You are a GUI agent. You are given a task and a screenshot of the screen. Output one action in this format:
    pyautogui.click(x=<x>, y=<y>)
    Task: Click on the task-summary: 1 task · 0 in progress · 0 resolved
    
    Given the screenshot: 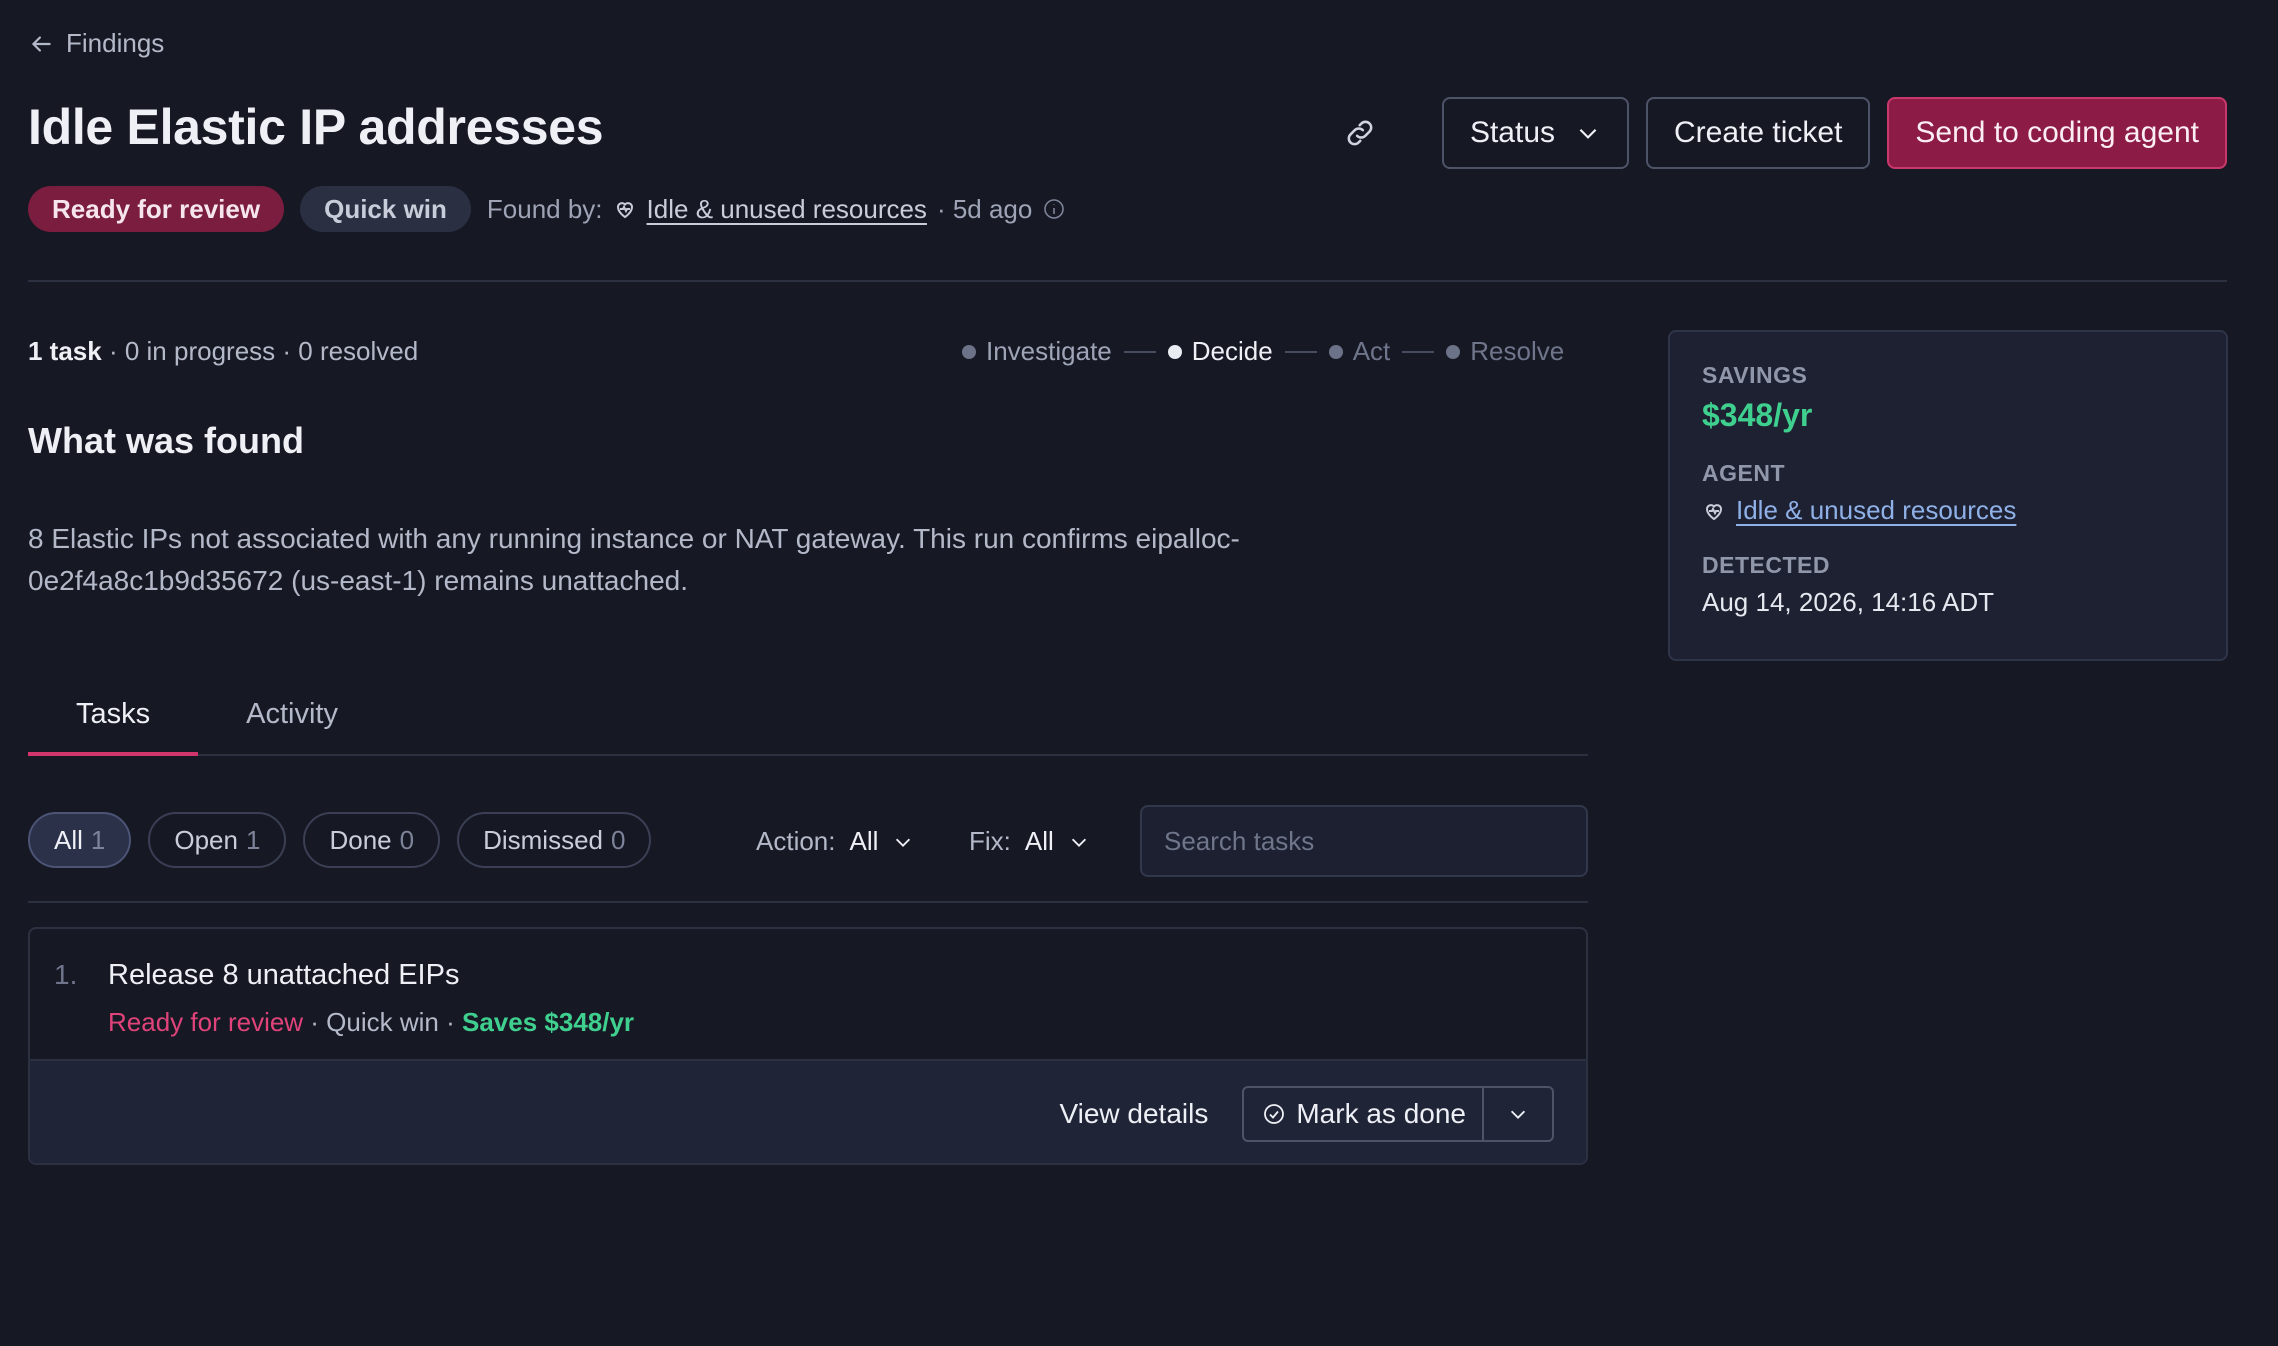 What is the action you would take?
    pyautogui.click(x=223, y=351)
    